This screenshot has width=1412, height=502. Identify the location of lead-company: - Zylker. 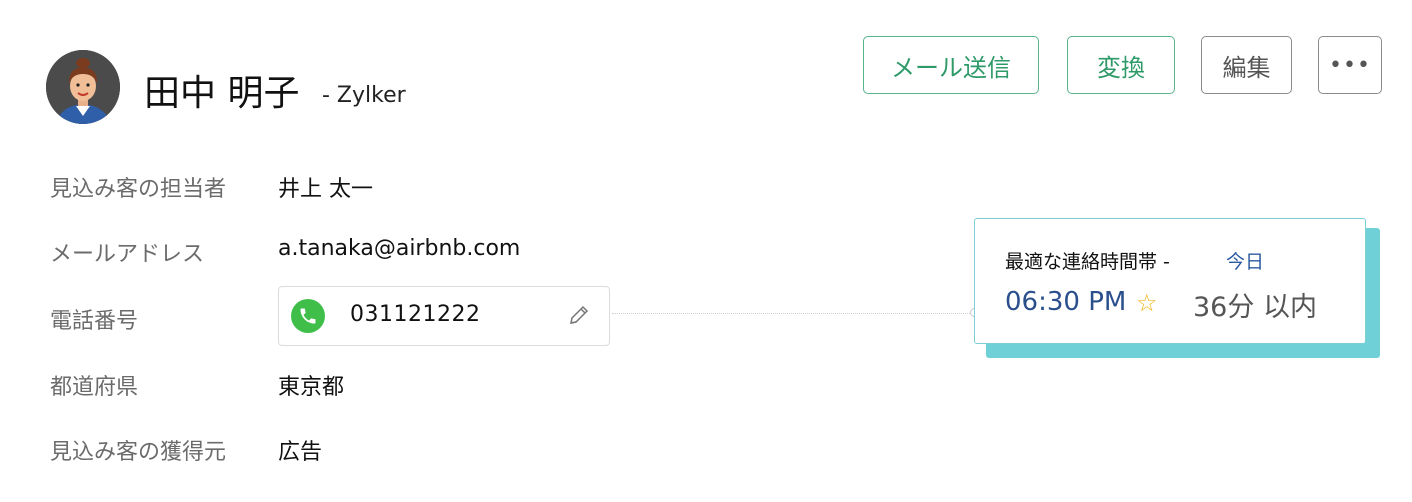
(364, 95).